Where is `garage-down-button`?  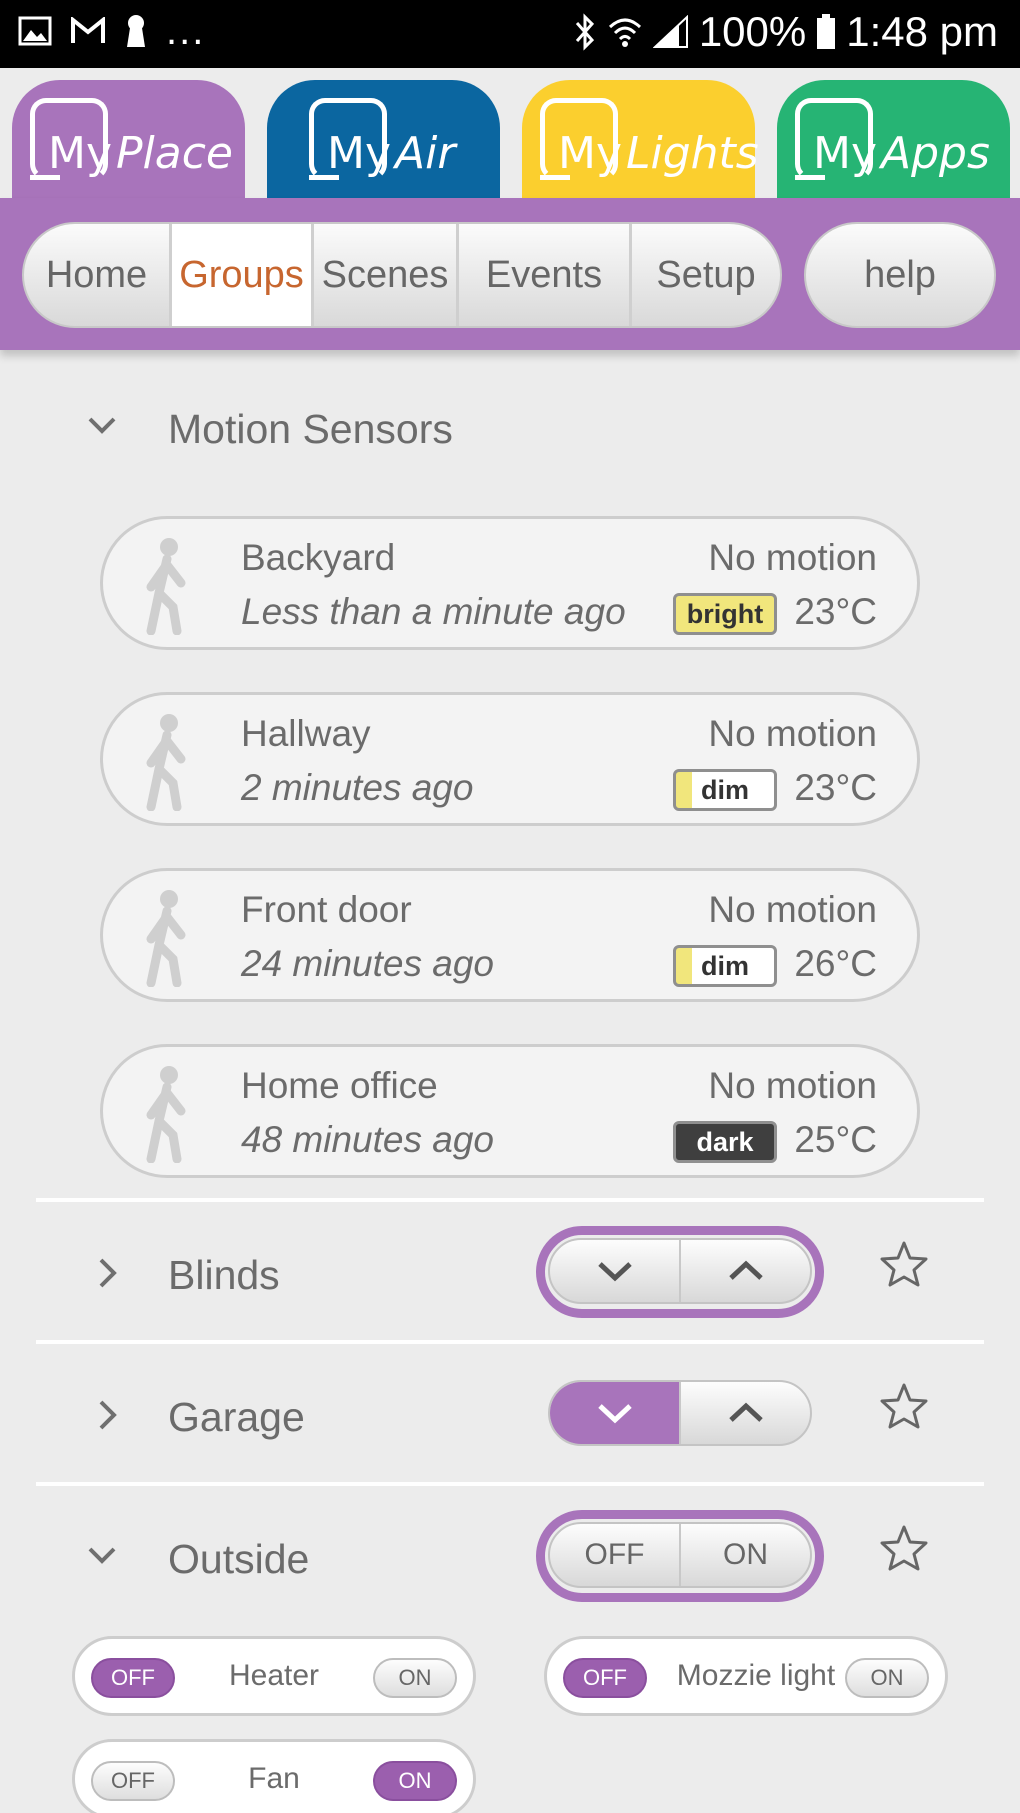
garage-down-button is located at coordinates (615, 1413).